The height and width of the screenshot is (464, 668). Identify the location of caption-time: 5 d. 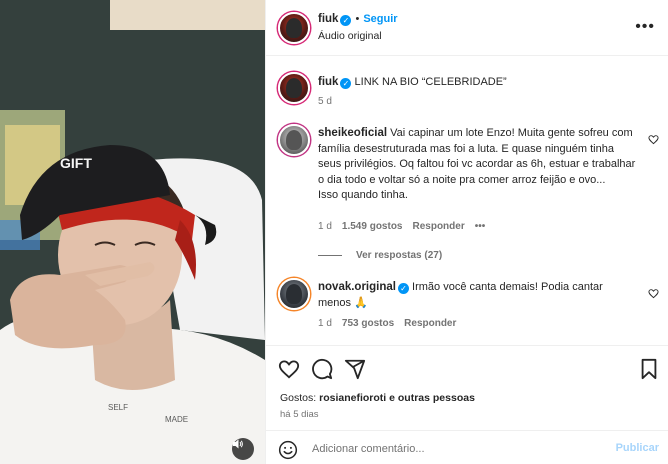
(325, 101).